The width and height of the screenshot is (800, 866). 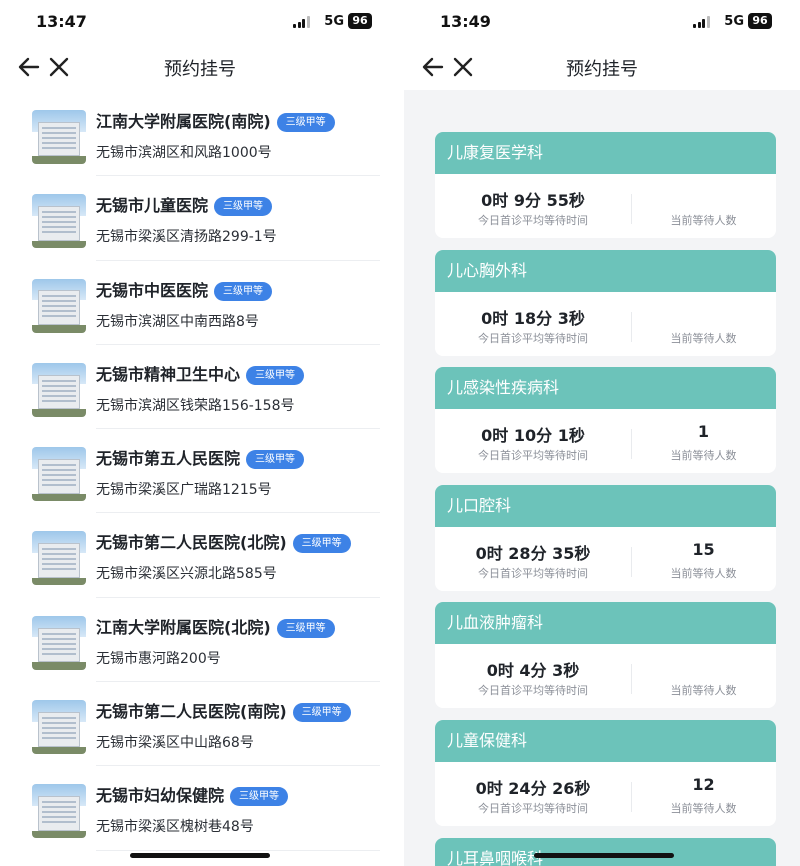 What do you see at coordinates (61, 21) in the screenshot?
I see `status-time: 13:47` at bounding box center [61, 21].